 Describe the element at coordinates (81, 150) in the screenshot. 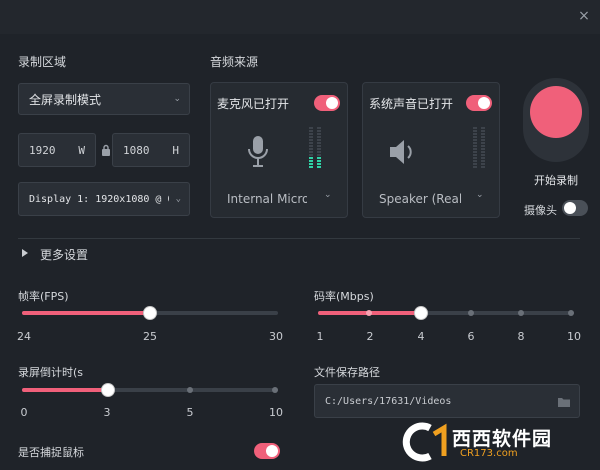

I see `width-unit: W` at that location.